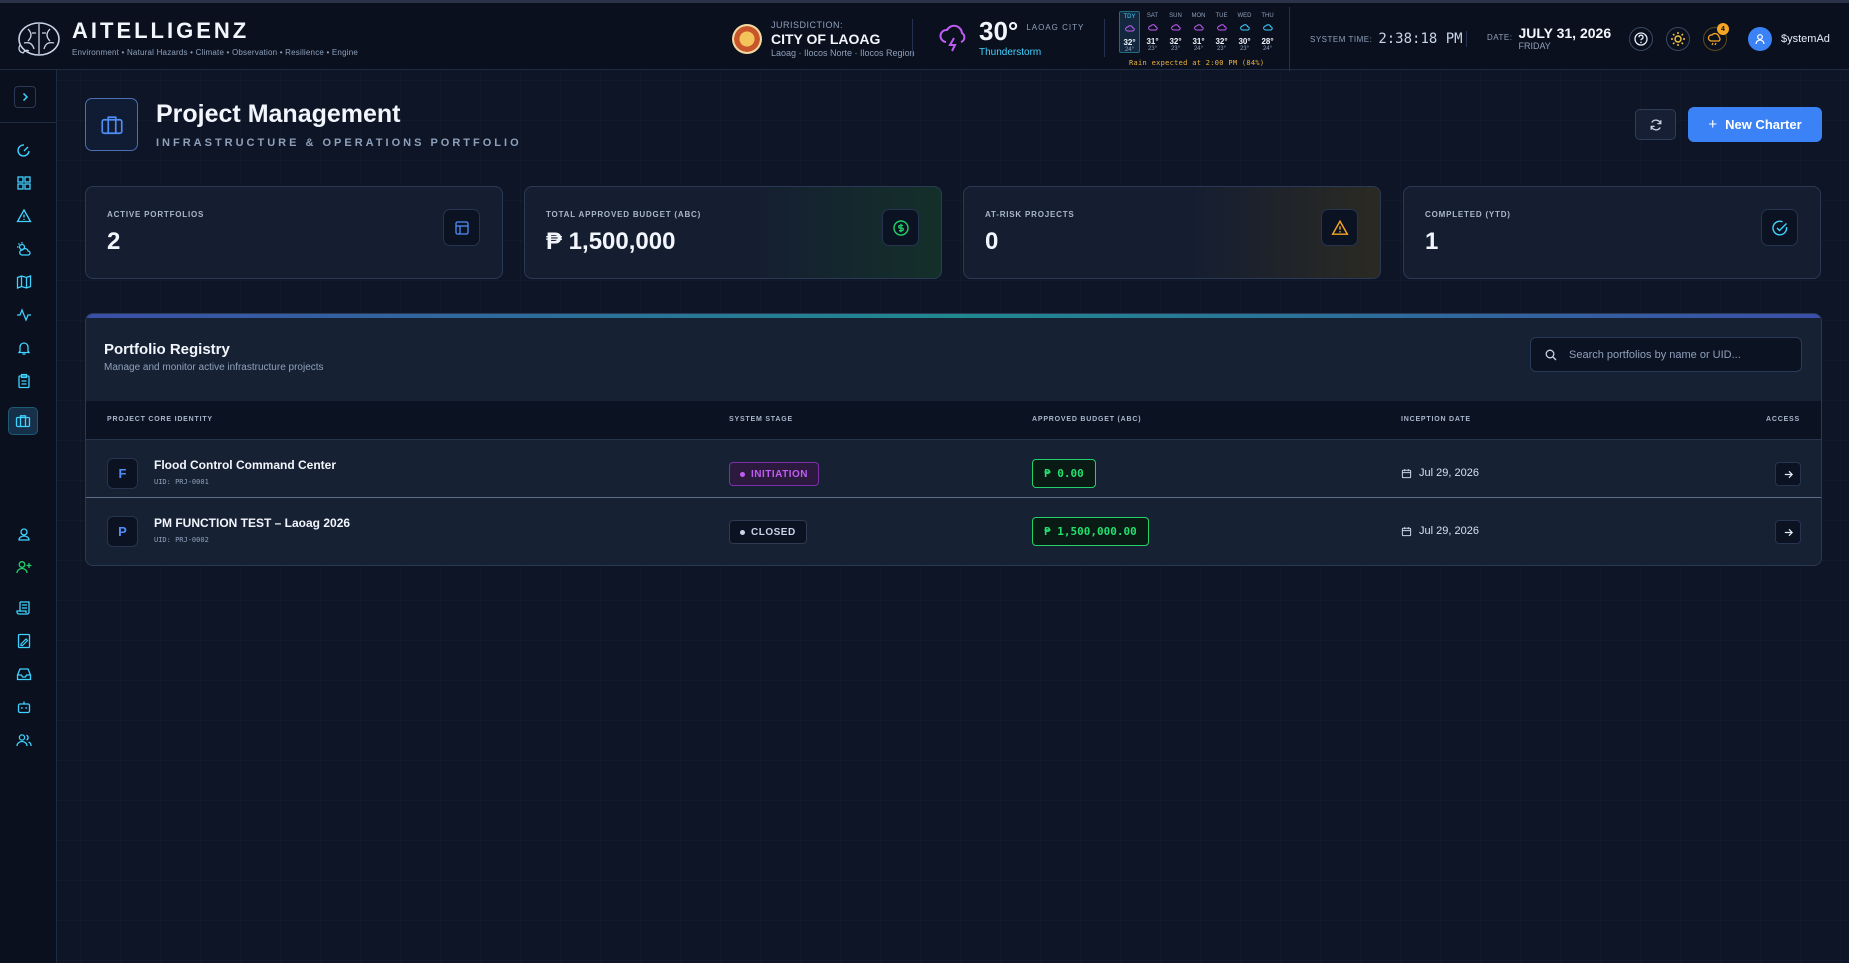  I want to click on jurisdiction-name: CITY OF LAOAG, so click(826, 39).